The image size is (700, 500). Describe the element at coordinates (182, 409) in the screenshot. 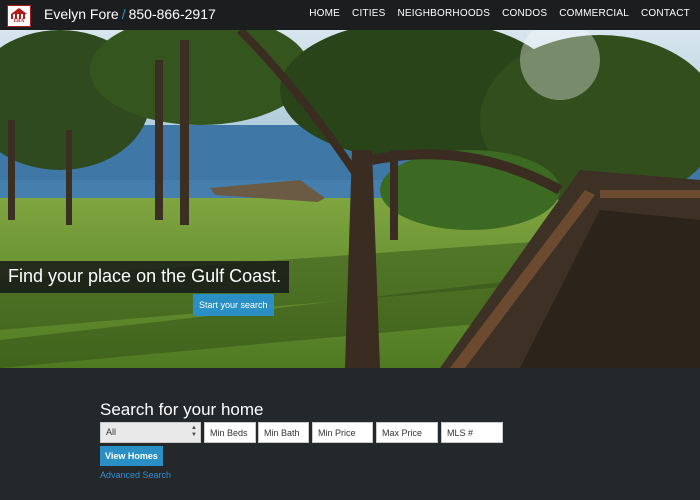

I see `search-title: Search for your home` at that location.